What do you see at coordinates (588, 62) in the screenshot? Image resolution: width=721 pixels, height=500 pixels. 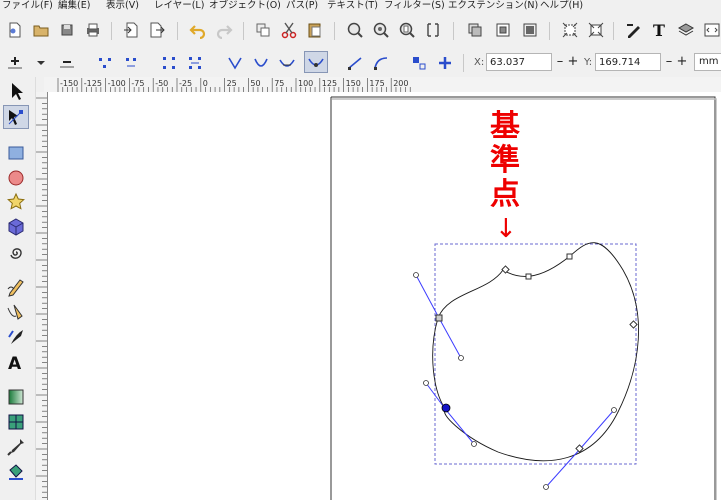 I see `y-coordinate-label: Y:` at bounding box center [588, 62].